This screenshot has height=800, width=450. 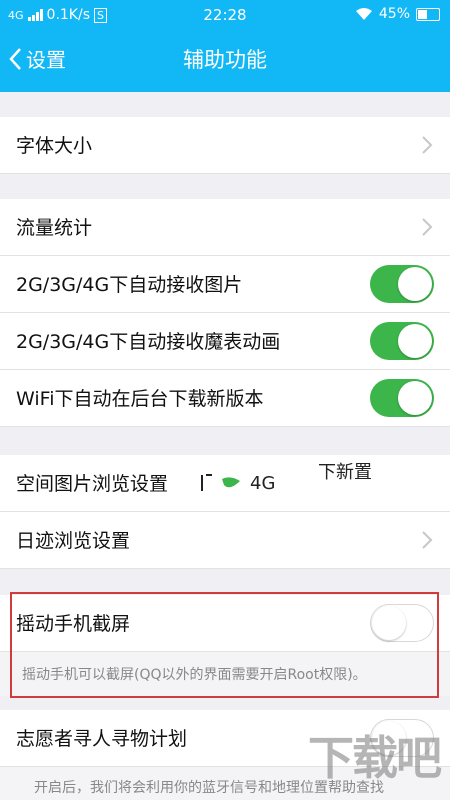 I want to click on row-auto-receive-animations: 2G/3G/4G下自动接收魔表动画, so click(x=225, y=341).